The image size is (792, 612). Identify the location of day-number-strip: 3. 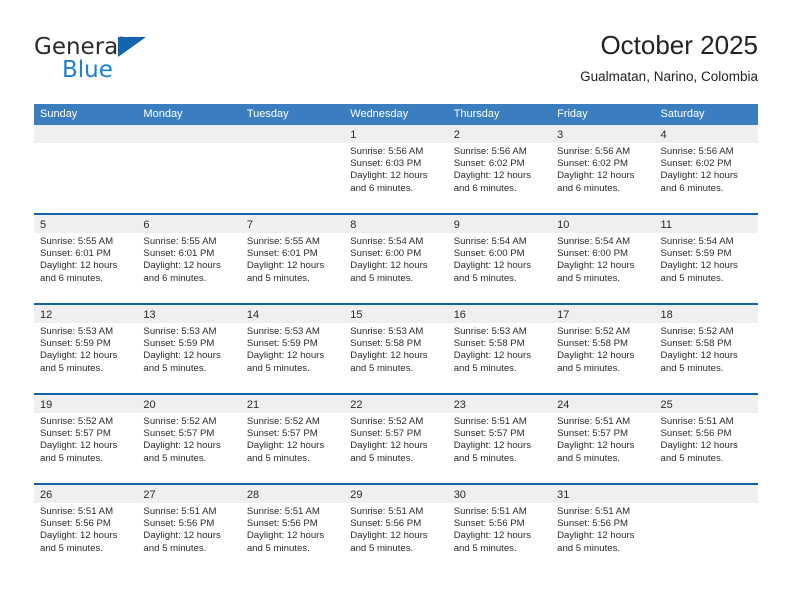
(603, 134).